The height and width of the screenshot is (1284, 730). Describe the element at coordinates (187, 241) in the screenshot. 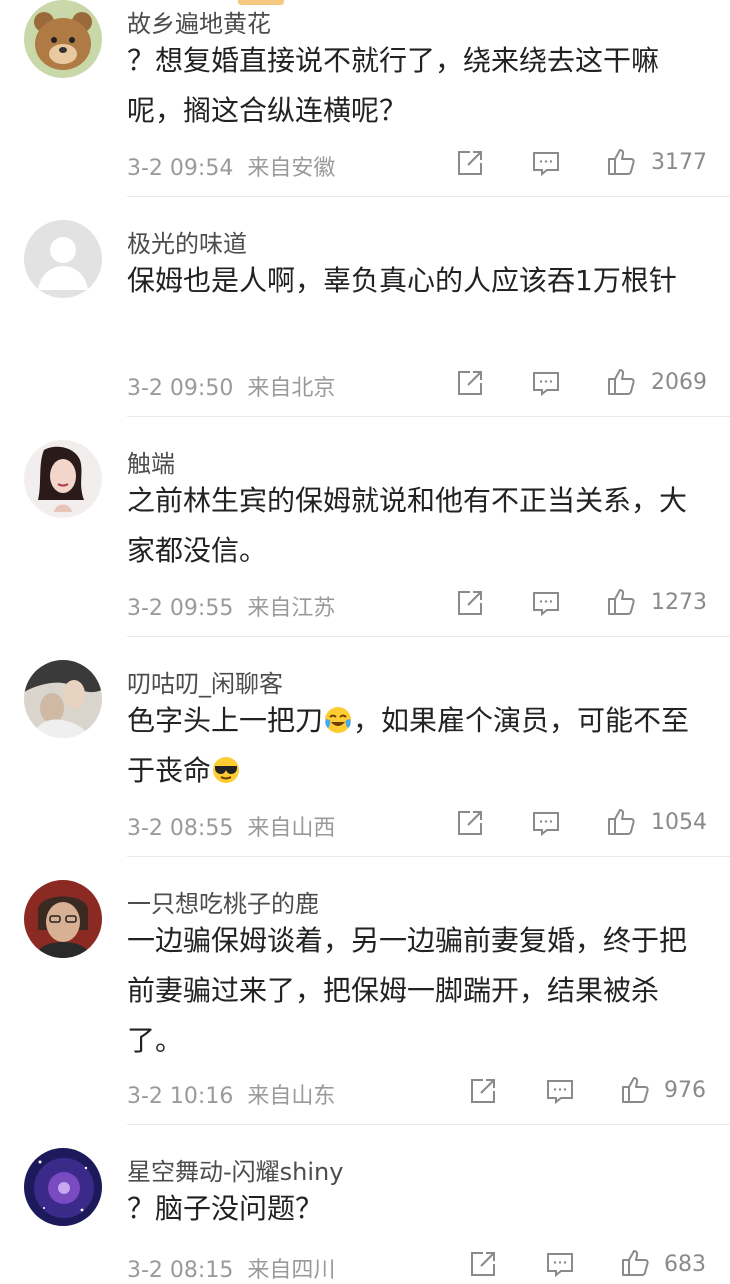

I see `username: 极光的味道` at that location.